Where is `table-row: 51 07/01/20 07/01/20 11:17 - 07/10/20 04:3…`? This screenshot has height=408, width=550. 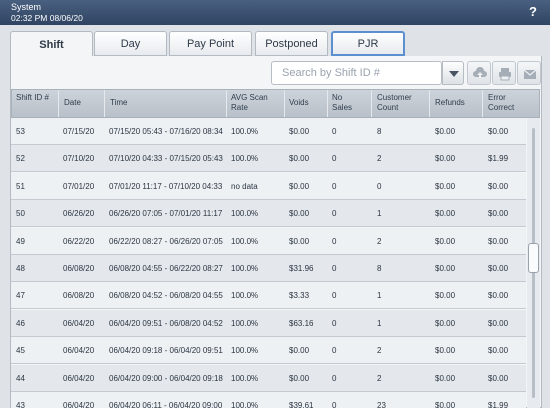 table-row: 51 07/01/20 07/01/20 11:17 - 07/10/20 04:3… is located at coordinates (268, 186).